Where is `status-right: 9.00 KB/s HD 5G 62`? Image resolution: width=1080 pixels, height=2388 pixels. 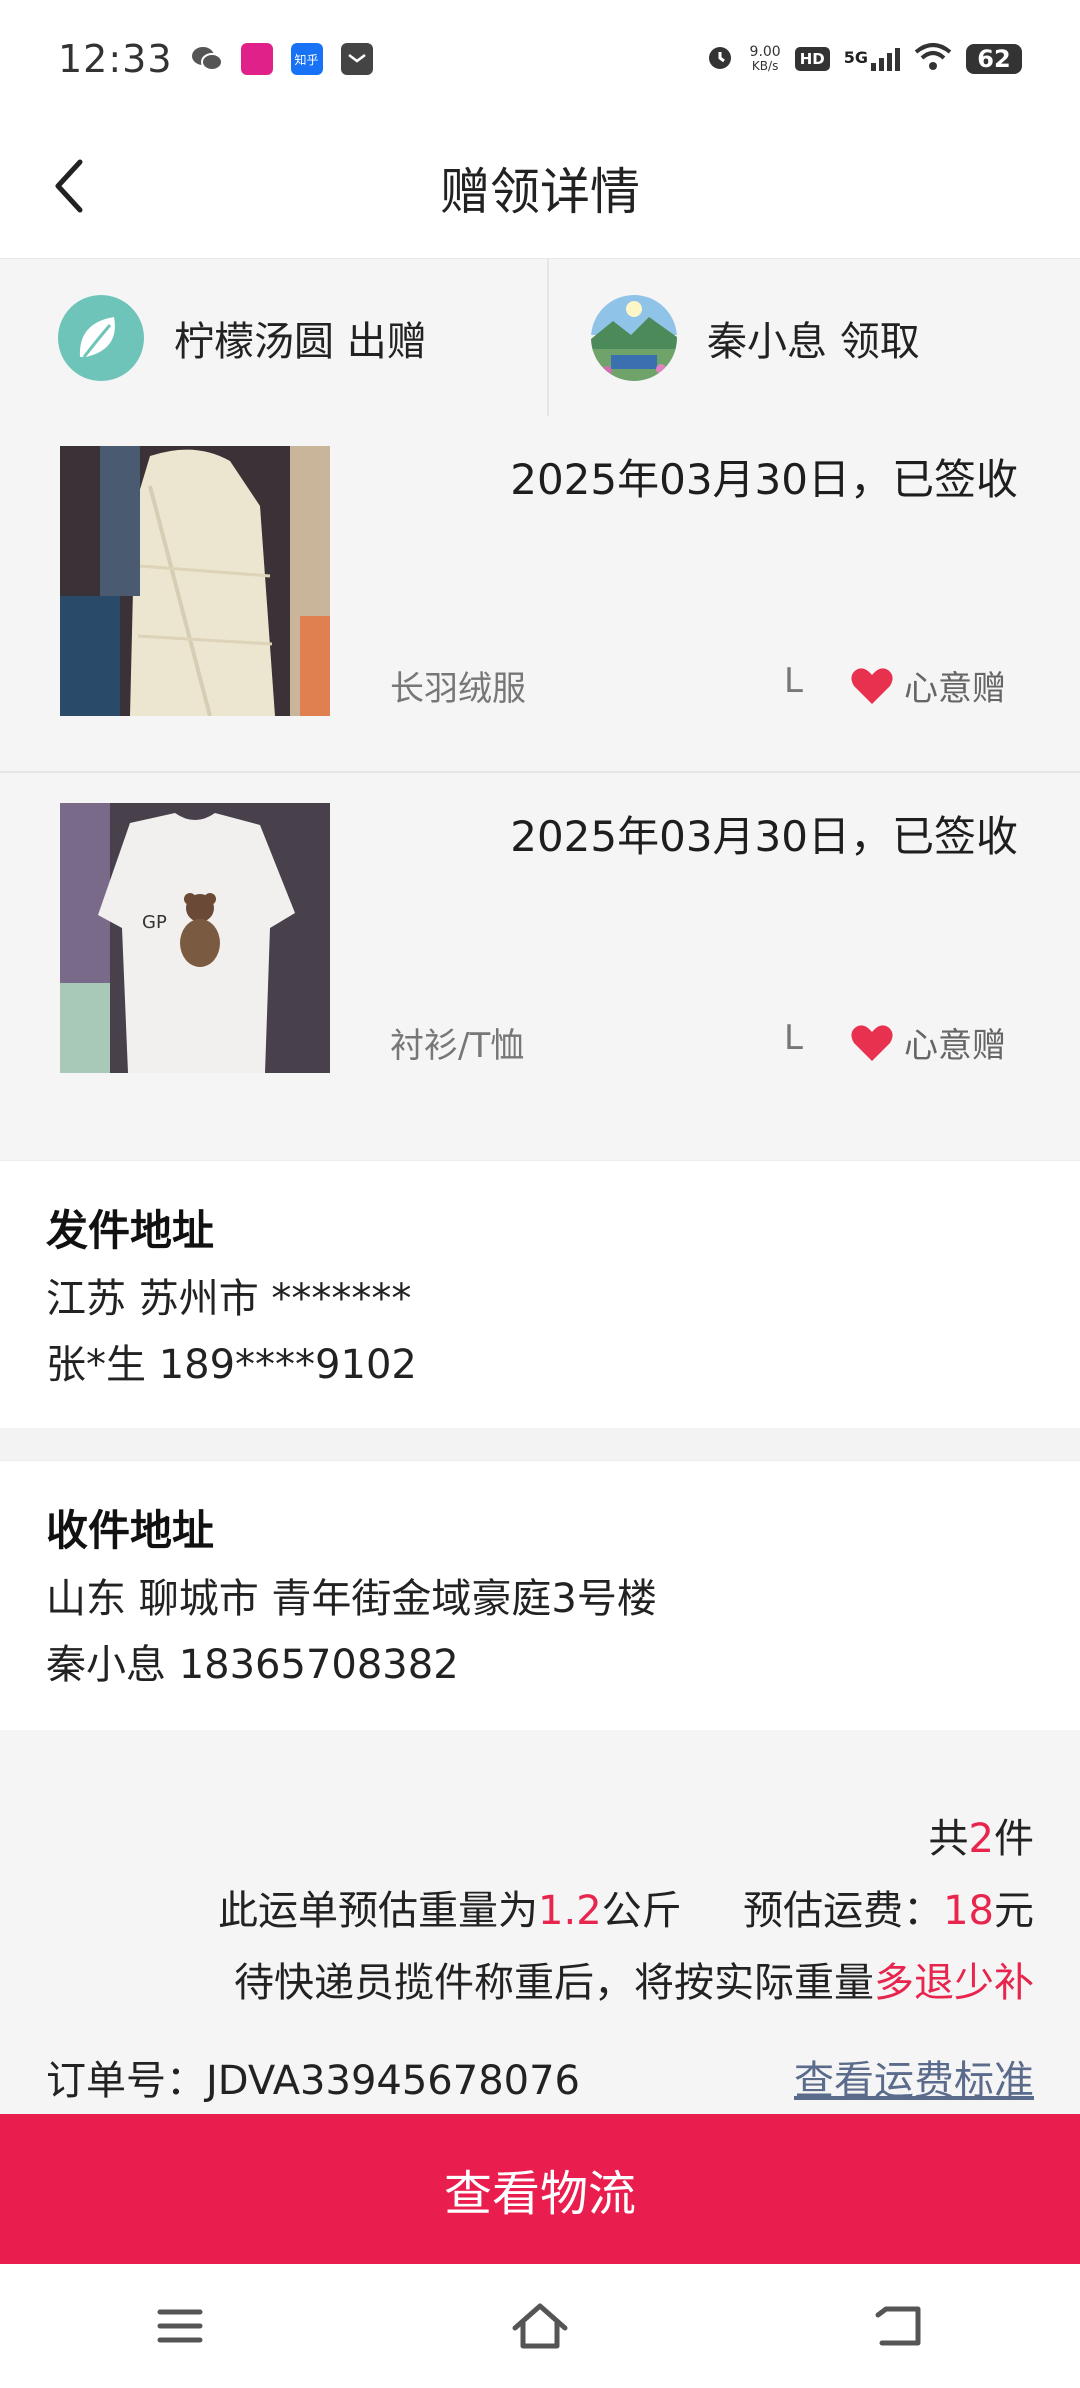 status-right: 9.00 KB/s HD 5G 62 is located at coordinates (863, 59).